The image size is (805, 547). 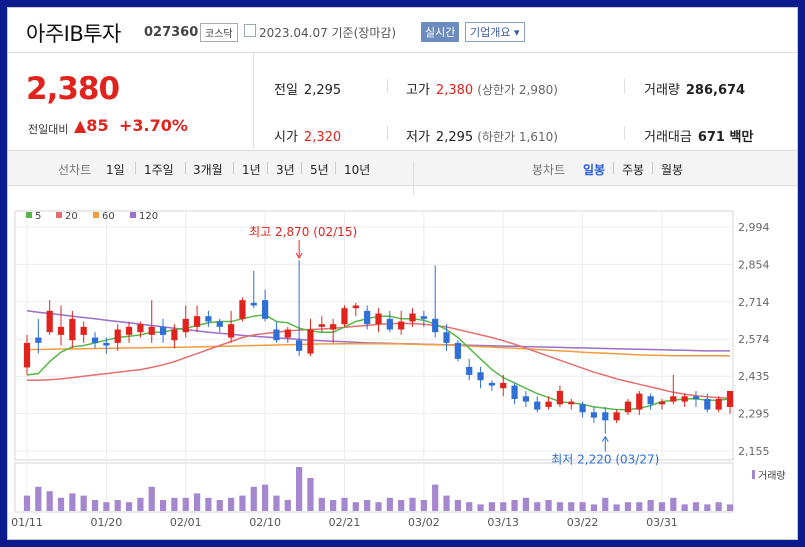 I want to click on low-annotation: 최저 2,220 (03/27), so click(x=605, y=460).